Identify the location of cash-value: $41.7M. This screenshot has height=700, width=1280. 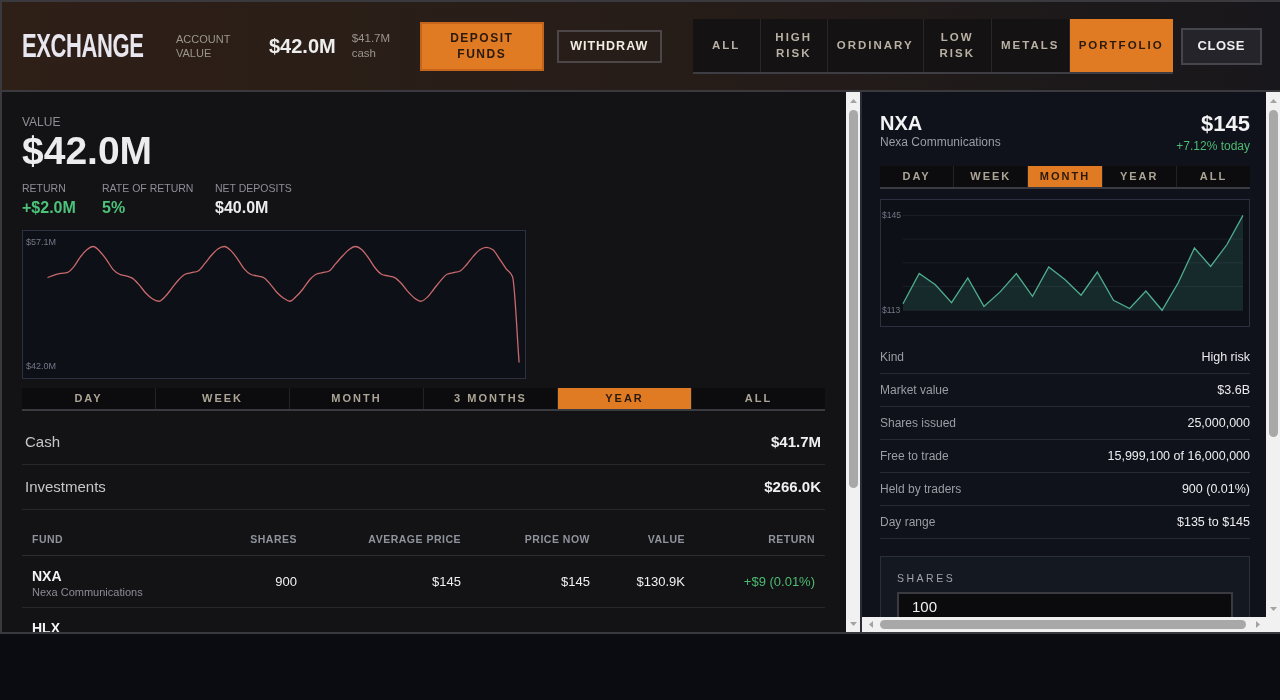
(371, 38).